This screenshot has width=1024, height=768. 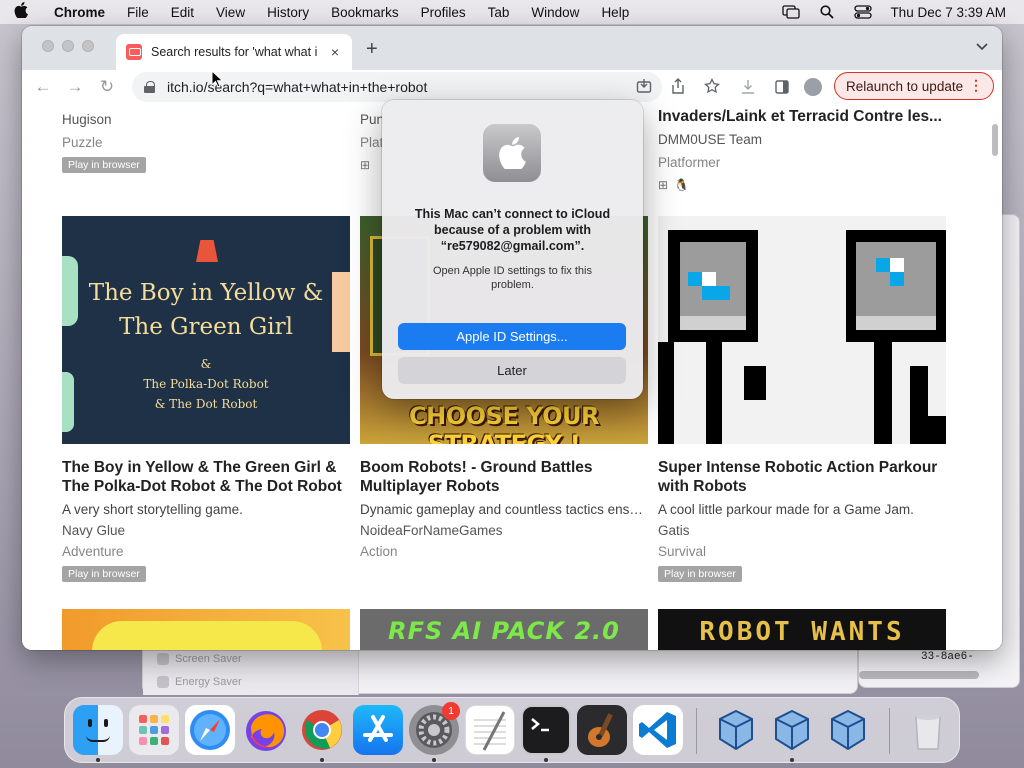 I want to click on menu-help: Help, so click(x=615, y=12).